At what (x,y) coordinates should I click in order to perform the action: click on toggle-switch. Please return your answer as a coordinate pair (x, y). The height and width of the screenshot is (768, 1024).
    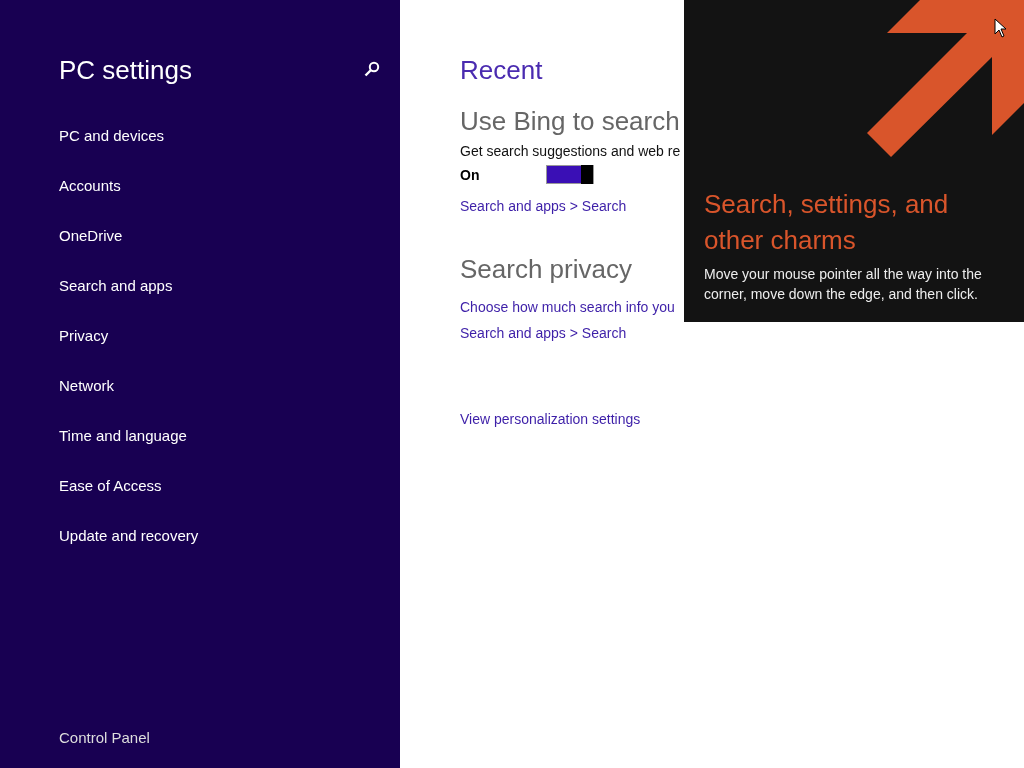
    Looking at the image, I should click on (570, 174).